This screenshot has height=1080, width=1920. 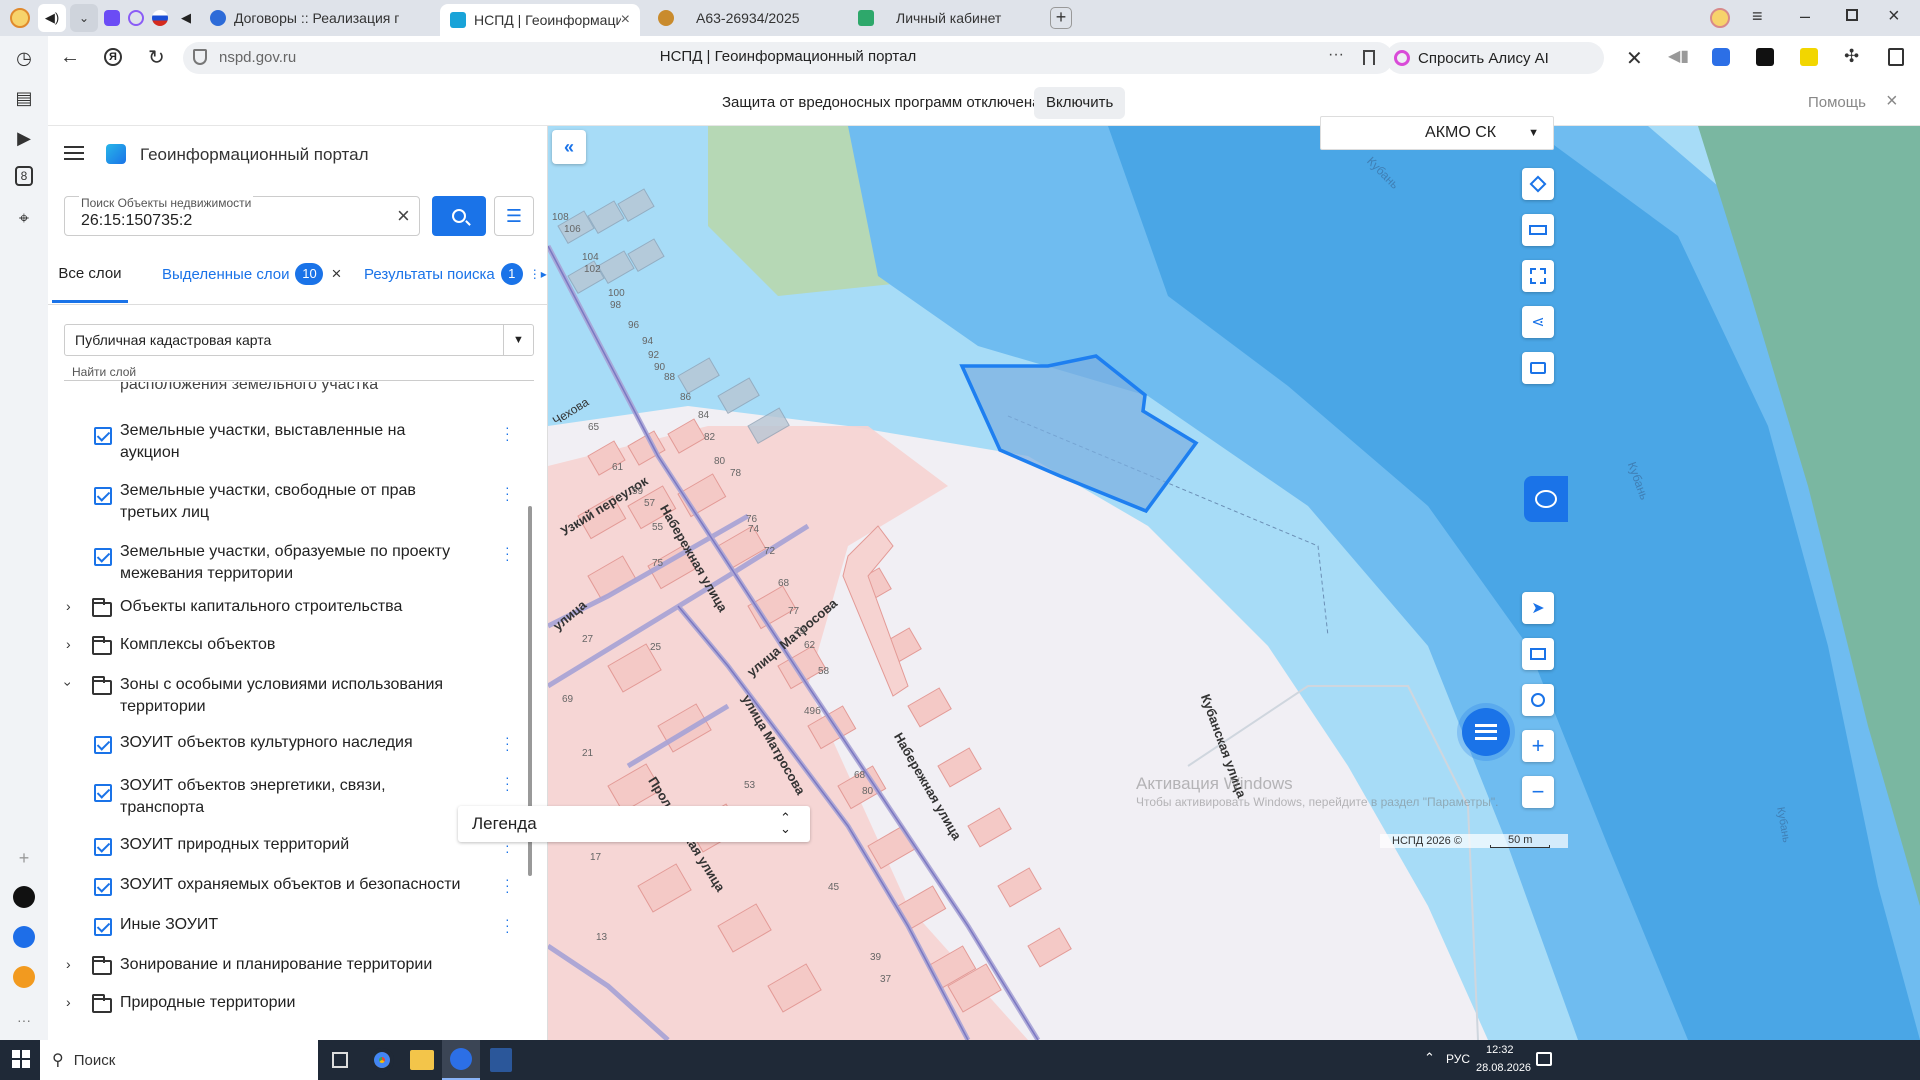 I want to click on tab-nspd: НСПД | Геоинформацио ×, so click(x=540, y=20).